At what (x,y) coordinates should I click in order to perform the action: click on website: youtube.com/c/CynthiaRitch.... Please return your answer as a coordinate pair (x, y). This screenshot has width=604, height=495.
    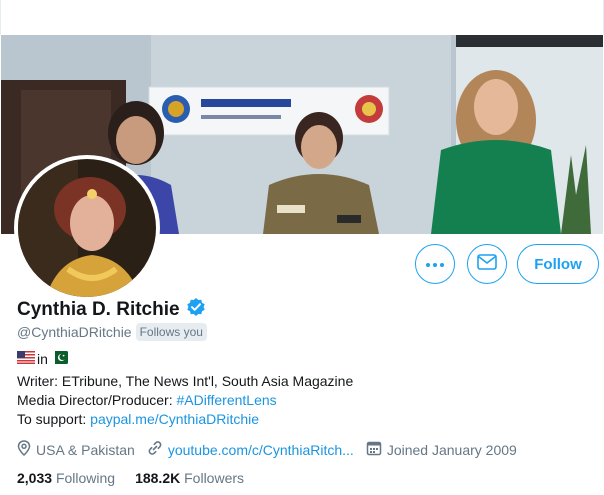
    Looking at the image, I should click on (250, 449).